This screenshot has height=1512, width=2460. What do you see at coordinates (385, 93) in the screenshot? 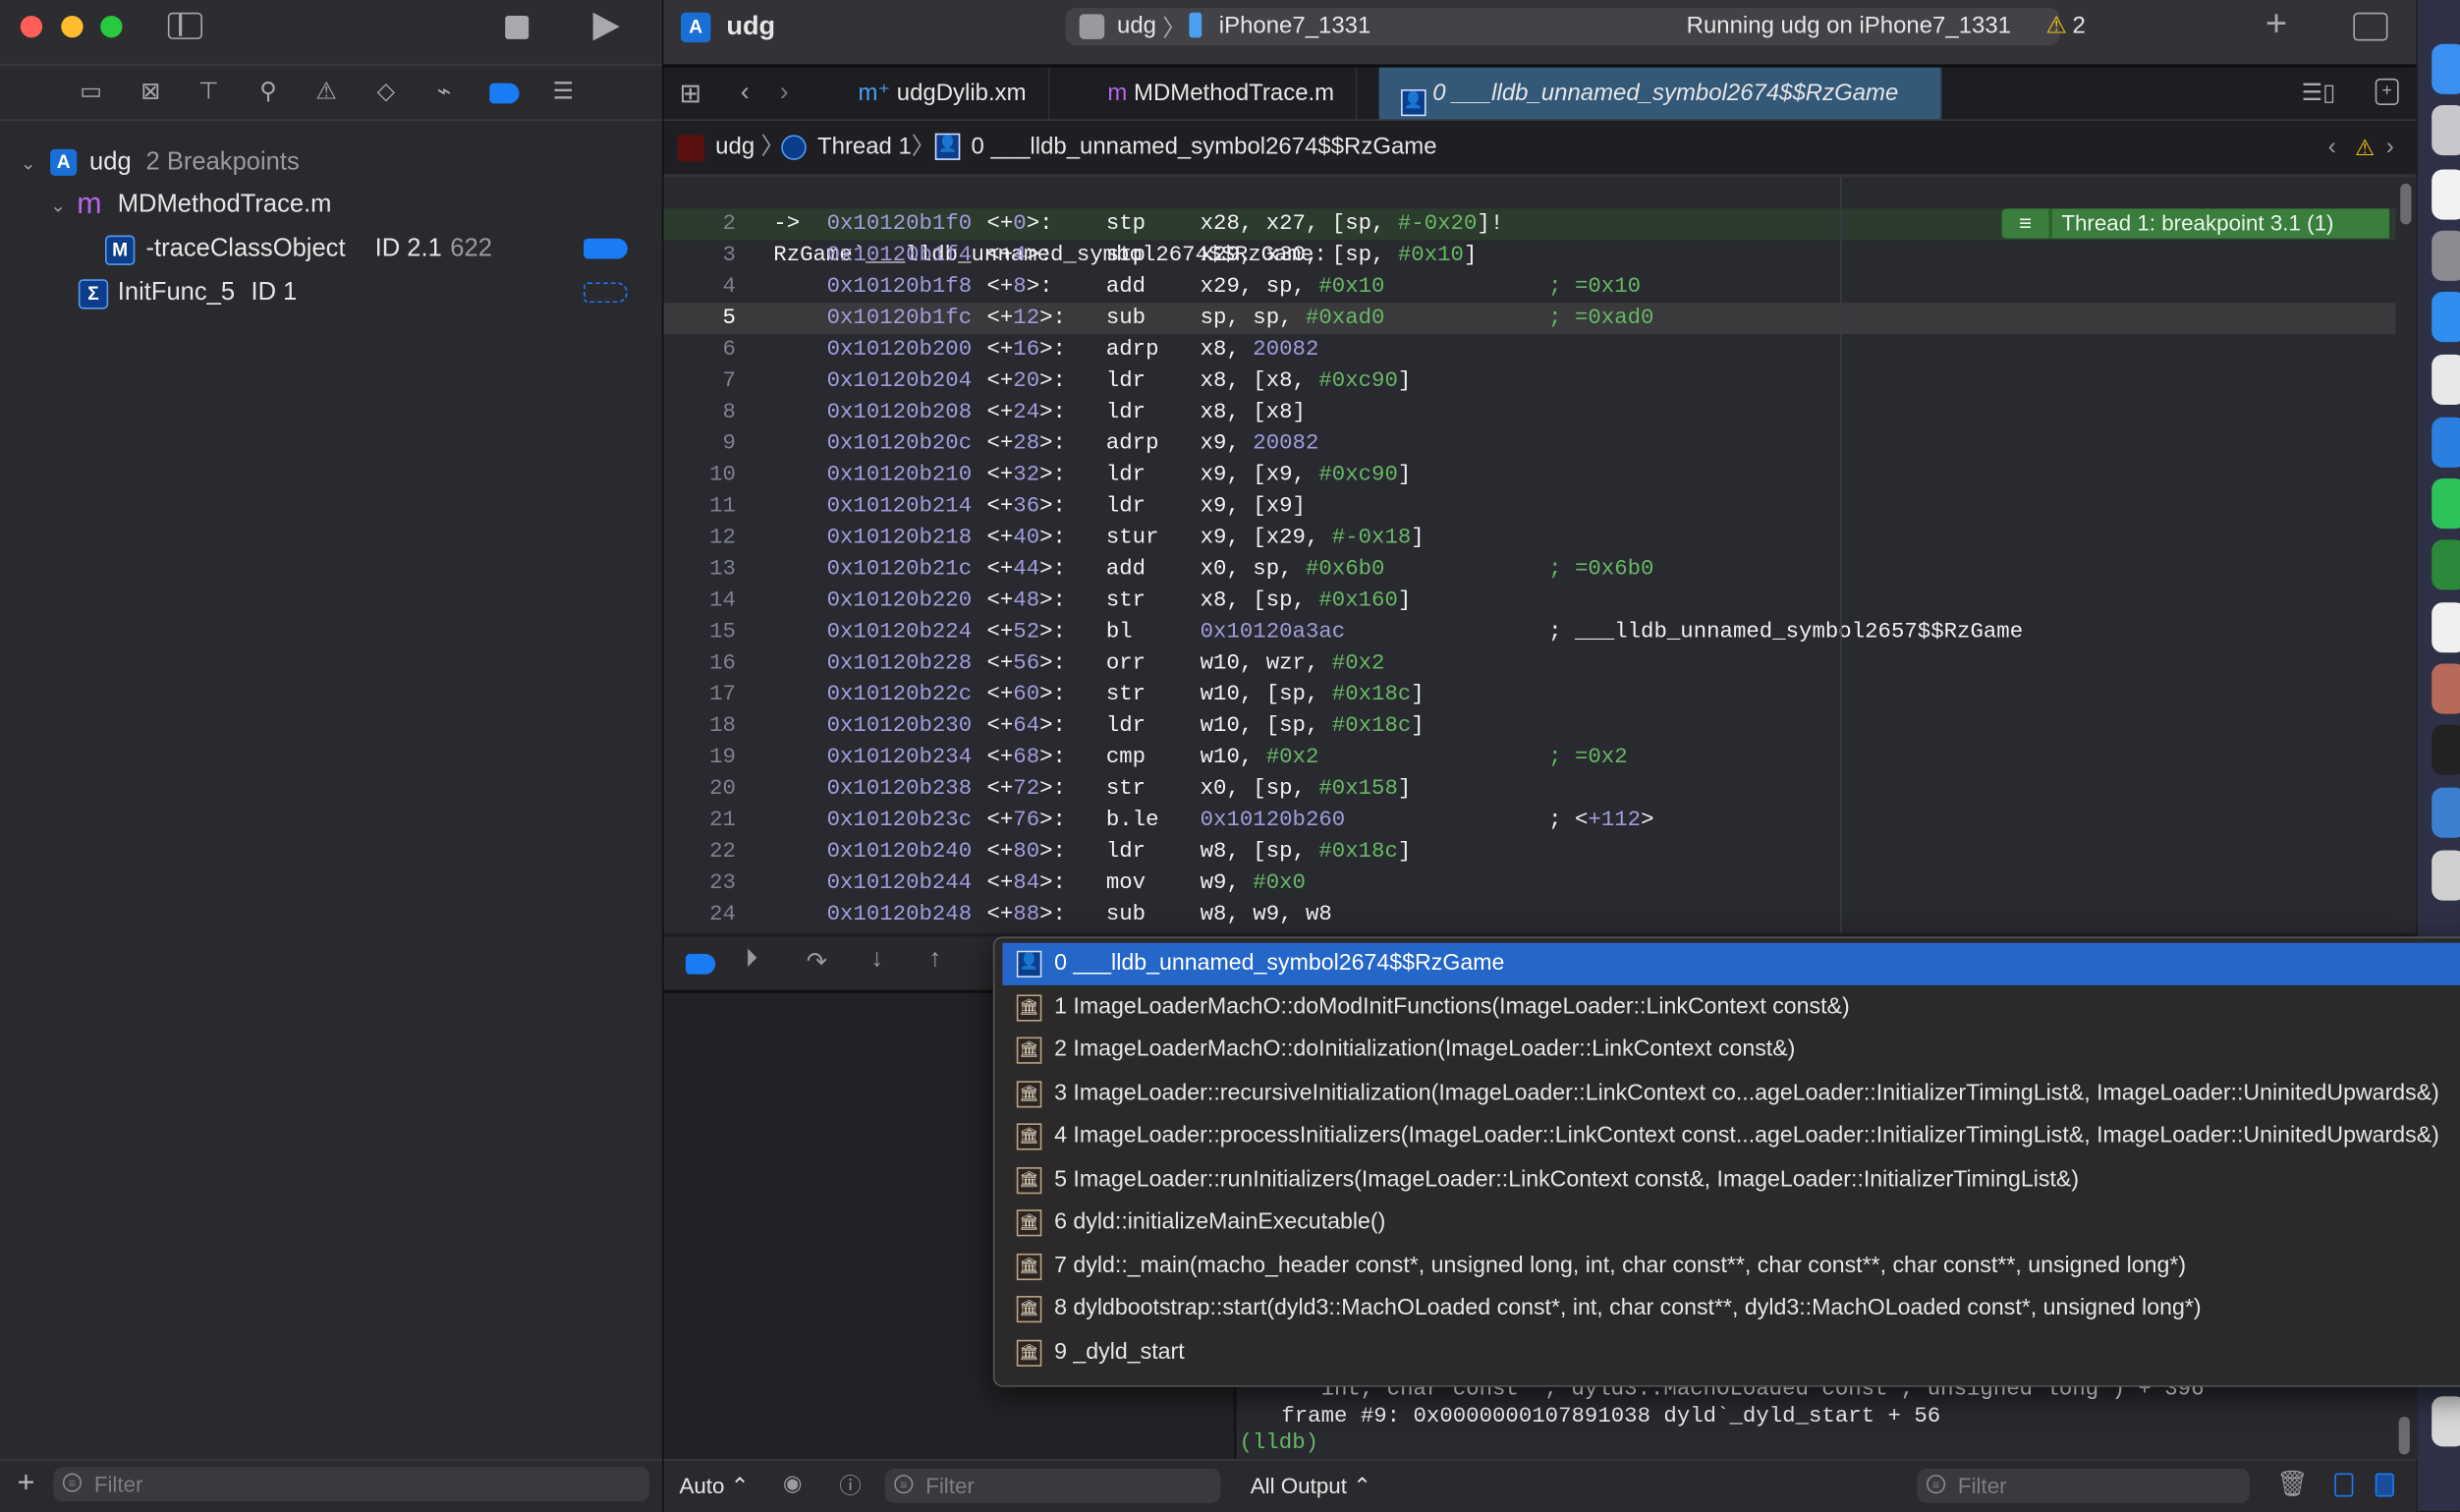
I see `test-icon: ◇` at bounding box center [385, 93].